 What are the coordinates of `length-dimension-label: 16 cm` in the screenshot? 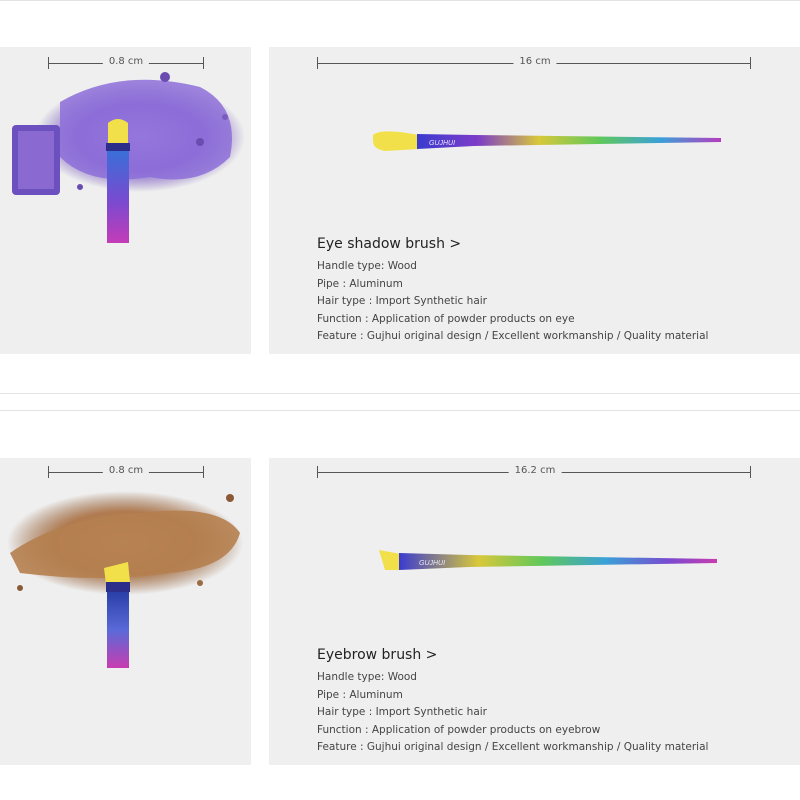 It's located at (535, 61).